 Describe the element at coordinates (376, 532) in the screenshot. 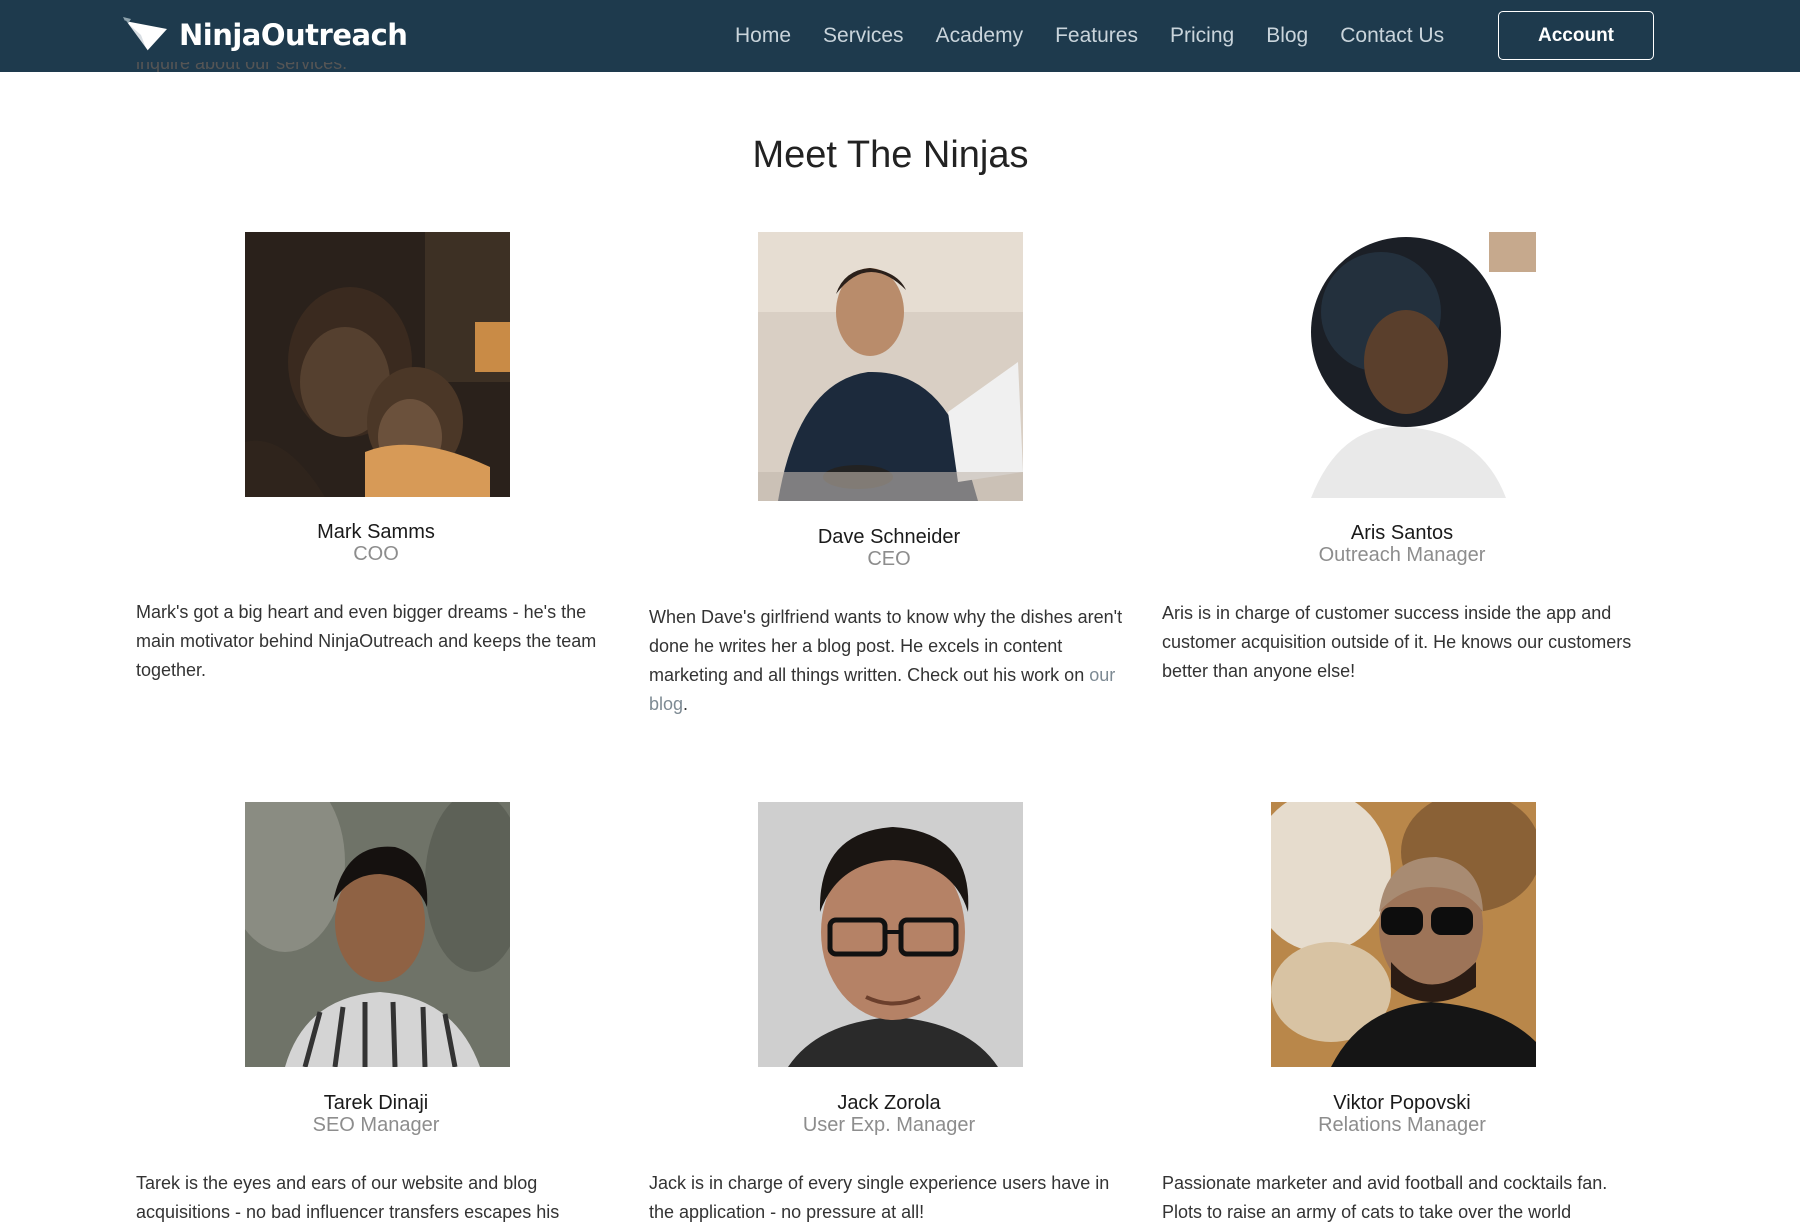

I see `member-name: Mark Samms` at that location.